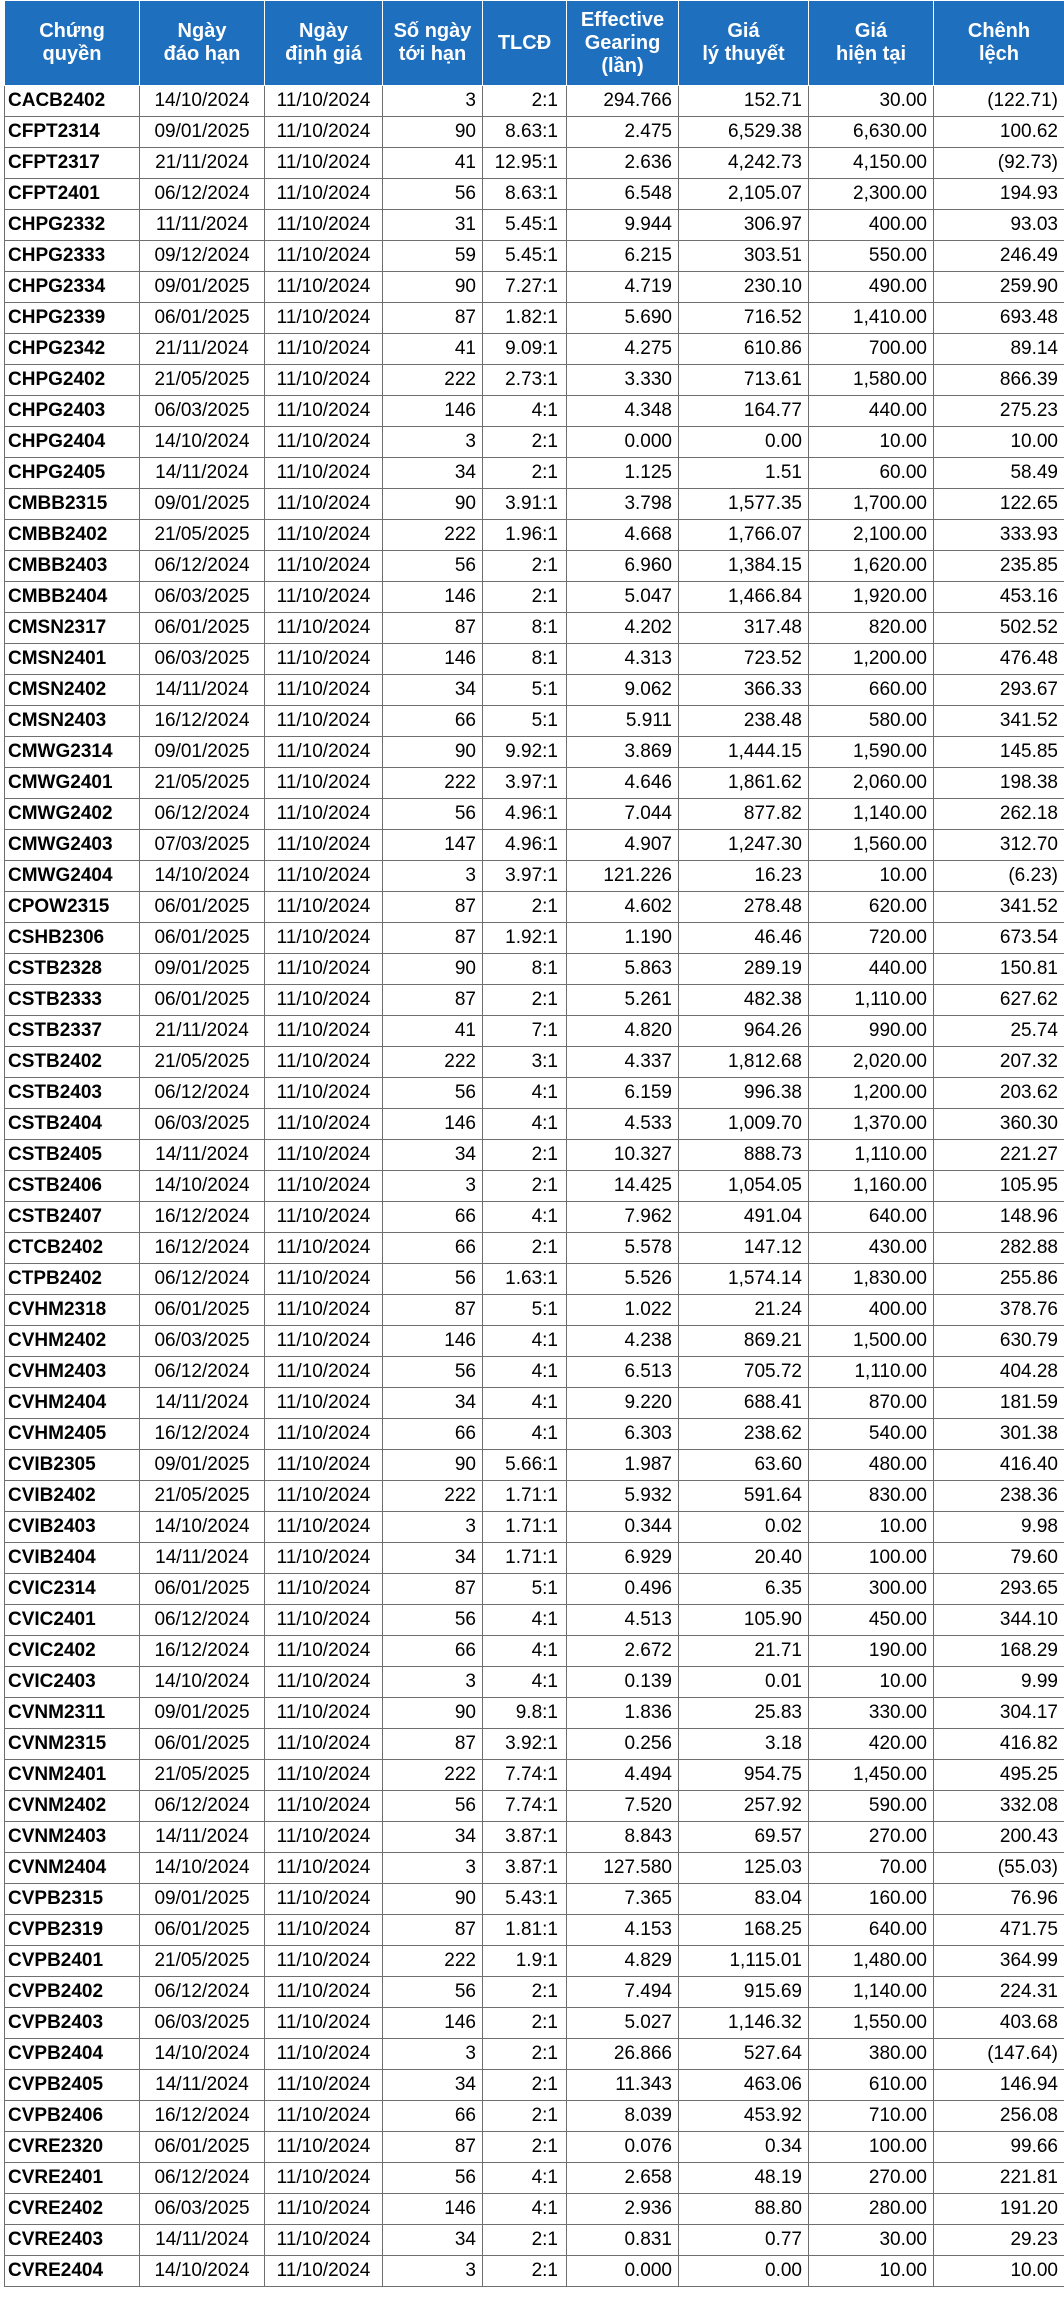 The height and width of the screenshot is (2309, 1064). I want to click on cell-price-difference: 630.79, so click(998, 1341).